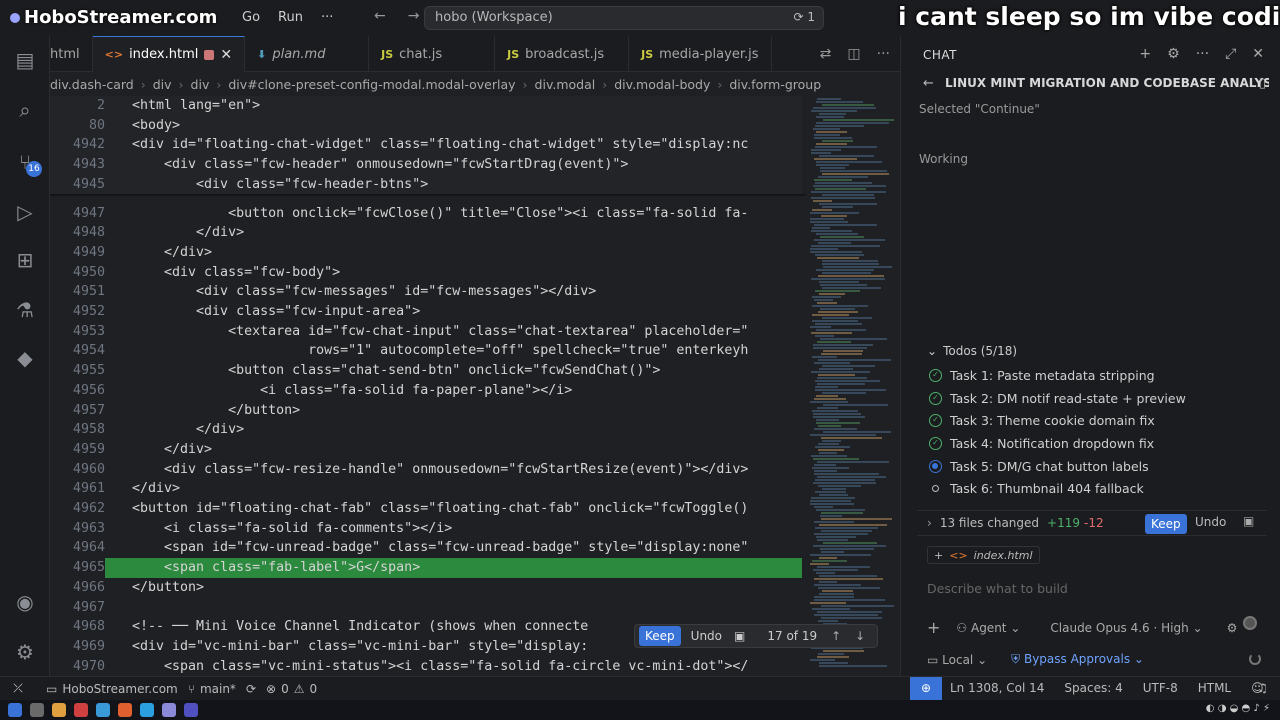  Describe the element at coordinates (25, 602) in the screenshot. I see `account-icon: ◉` at that location.